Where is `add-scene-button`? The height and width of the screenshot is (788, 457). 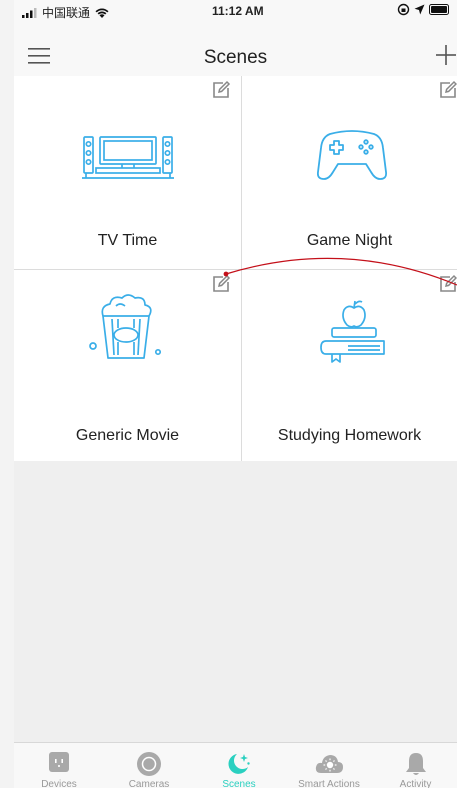
add-scene-button is located at coordinates (446, 55).